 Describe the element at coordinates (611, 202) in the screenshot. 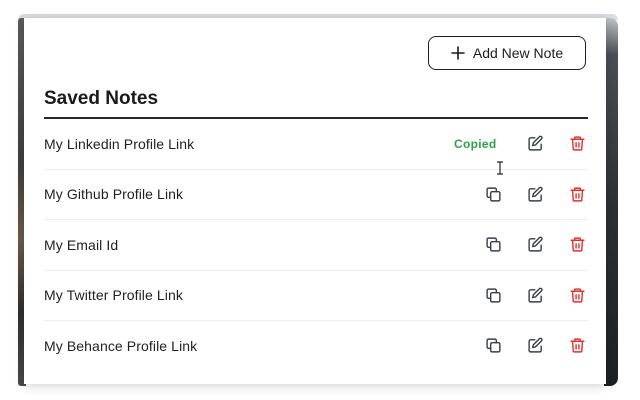

I see `background-page-right` at that location.